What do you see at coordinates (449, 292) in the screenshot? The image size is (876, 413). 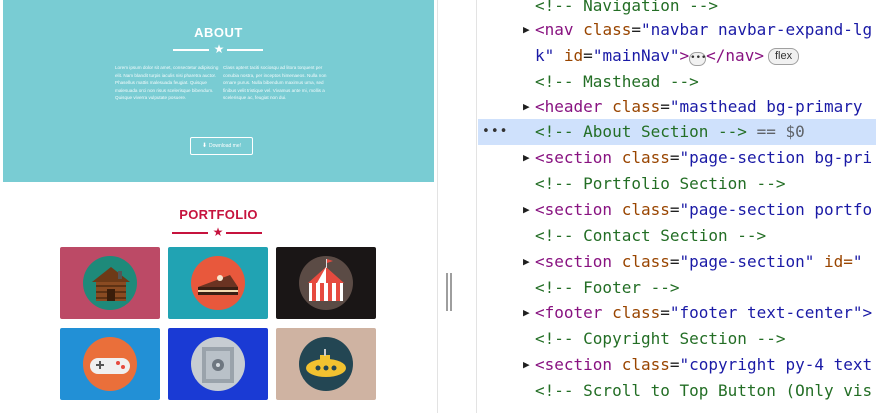 I see `drag-handle-icon` at bounding box center [449, 292].